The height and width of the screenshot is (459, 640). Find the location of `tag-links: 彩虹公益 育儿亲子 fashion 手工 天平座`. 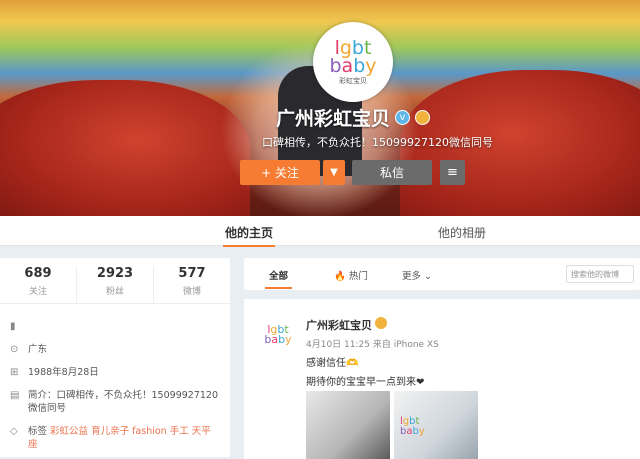

tag-links: 彩虹公益 育儿亲子 fashion 手工 天平座 is located at coordinates (119, 438).